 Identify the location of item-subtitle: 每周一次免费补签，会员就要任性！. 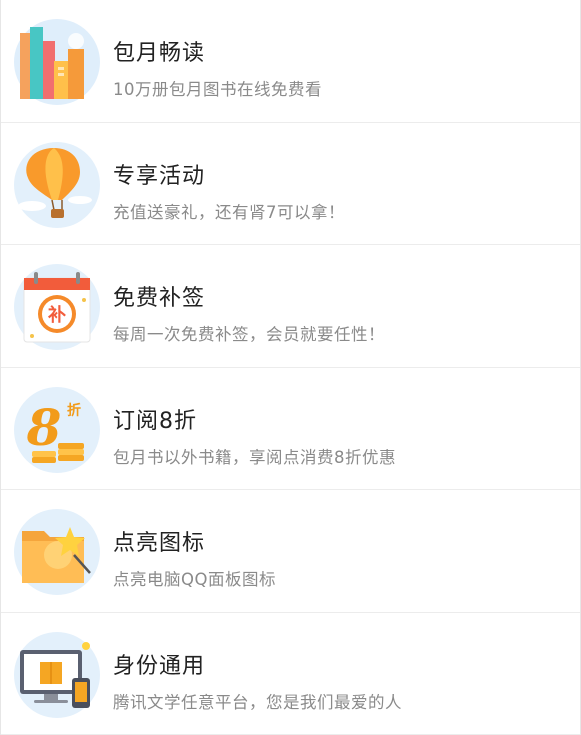
(249, 334).